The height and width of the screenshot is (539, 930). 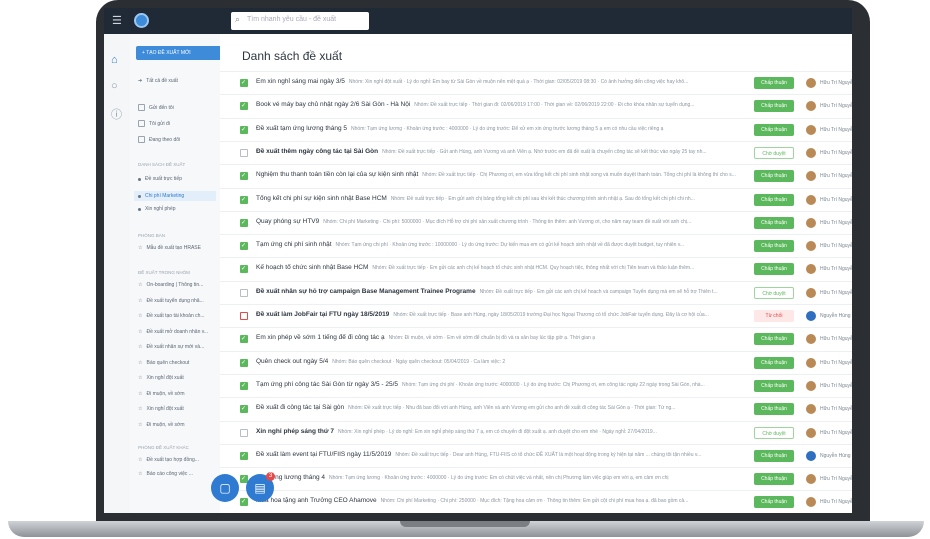 I want to click on sidebar-item: Tôi gửi đi, so click(x=154, y=123).